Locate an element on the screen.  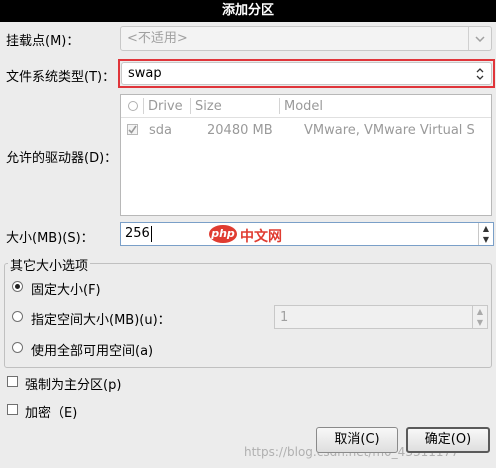
drives-label: 允许的驱动器(D)： is located at coordinates (62, 158).